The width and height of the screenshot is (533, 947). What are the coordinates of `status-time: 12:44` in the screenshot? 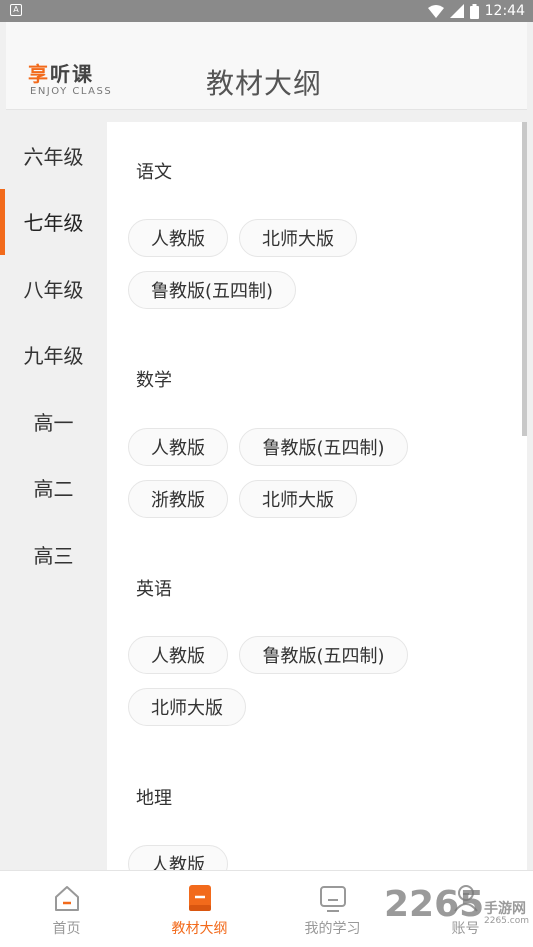 It's located at (504, 11).